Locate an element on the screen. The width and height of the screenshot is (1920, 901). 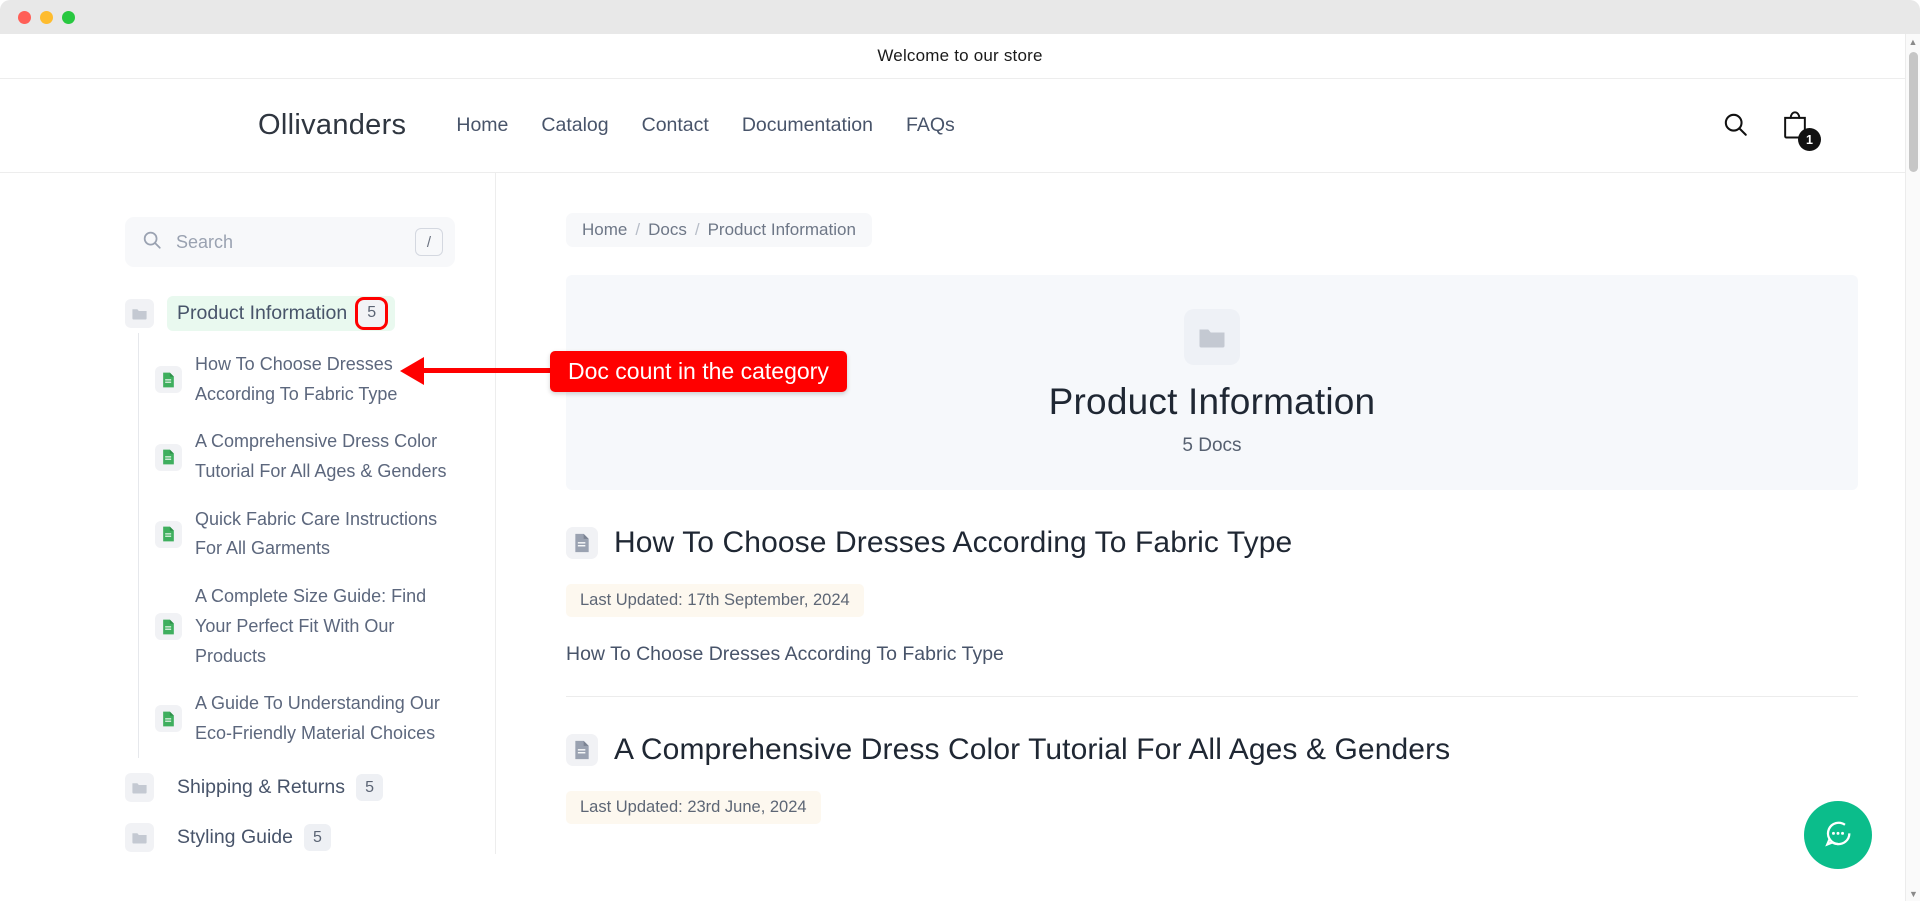
breadcrumb-home: Home is located at coordinates (604, 230).